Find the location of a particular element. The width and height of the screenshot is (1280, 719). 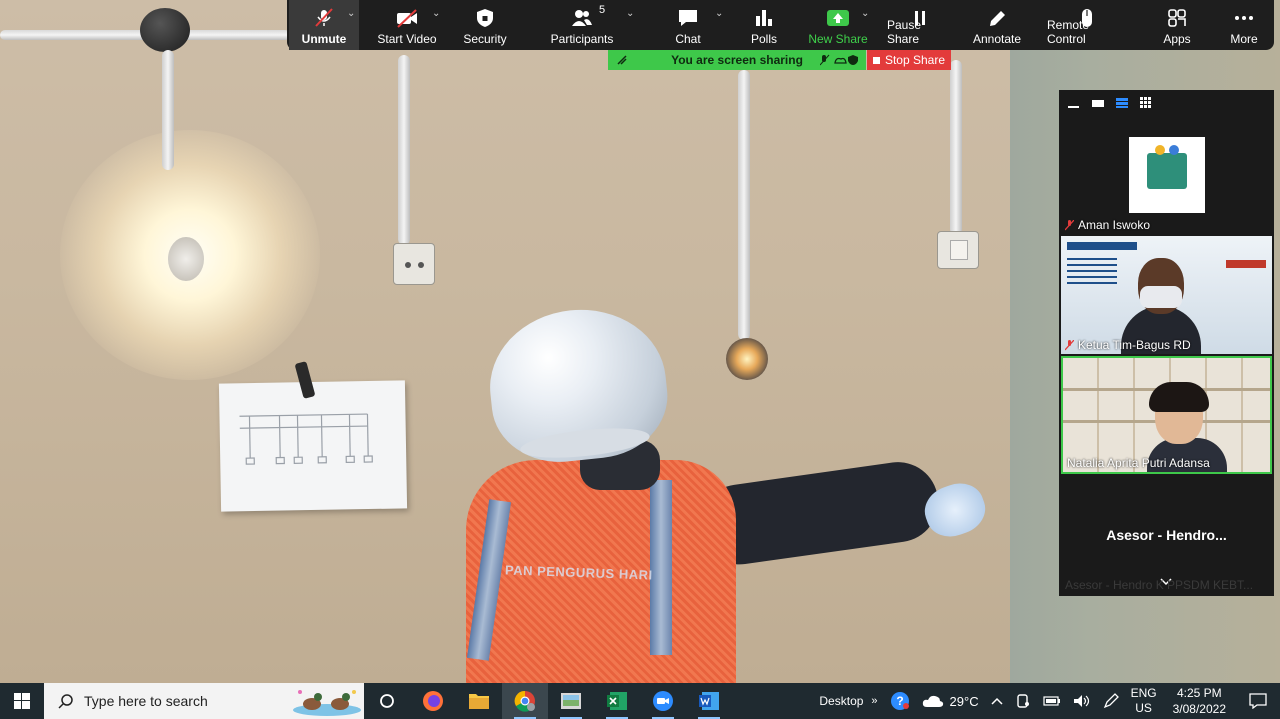

stop-square-icon is located at coordinates (876, 60).